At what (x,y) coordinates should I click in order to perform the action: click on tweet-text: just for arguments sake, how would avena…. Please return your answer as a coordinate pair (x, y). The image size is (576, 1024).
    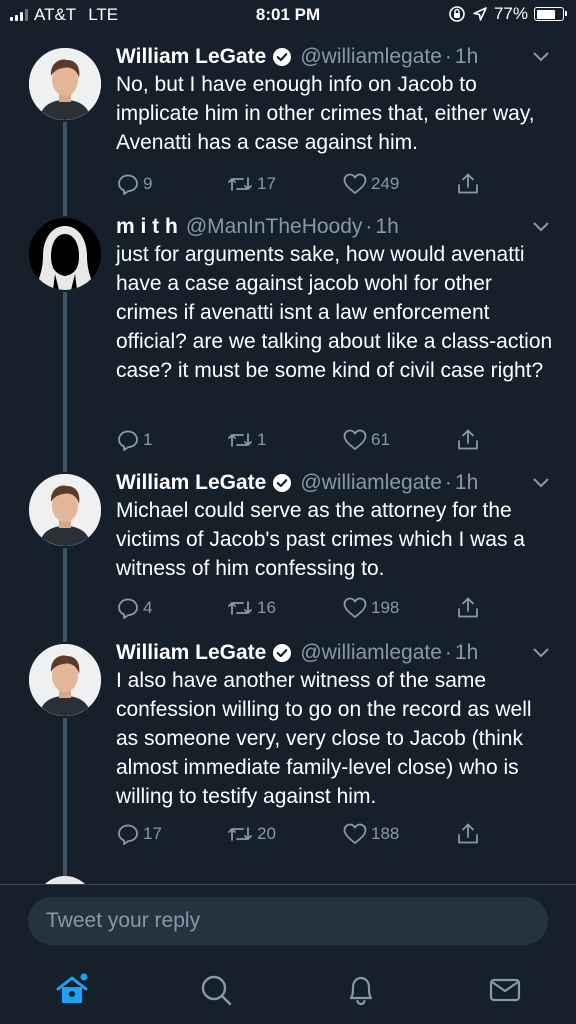
    Looking at the image, I should click on (334, 312).